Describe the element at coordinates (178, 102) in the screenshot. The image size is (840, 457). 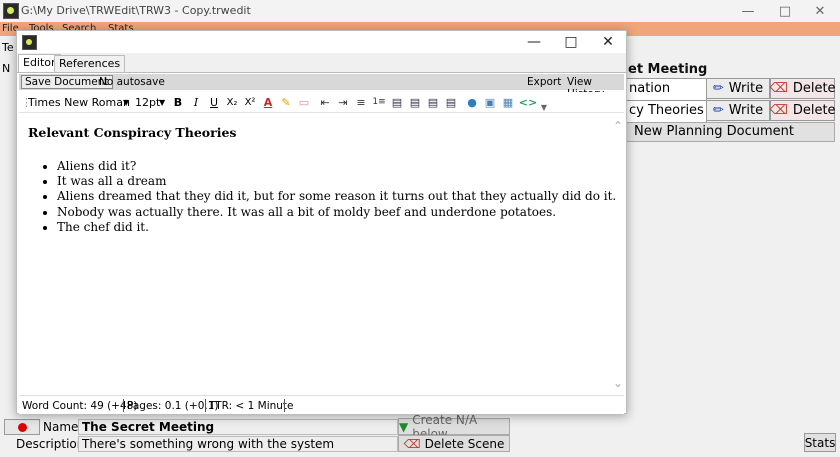
I see `bold-icon: B` at that location.